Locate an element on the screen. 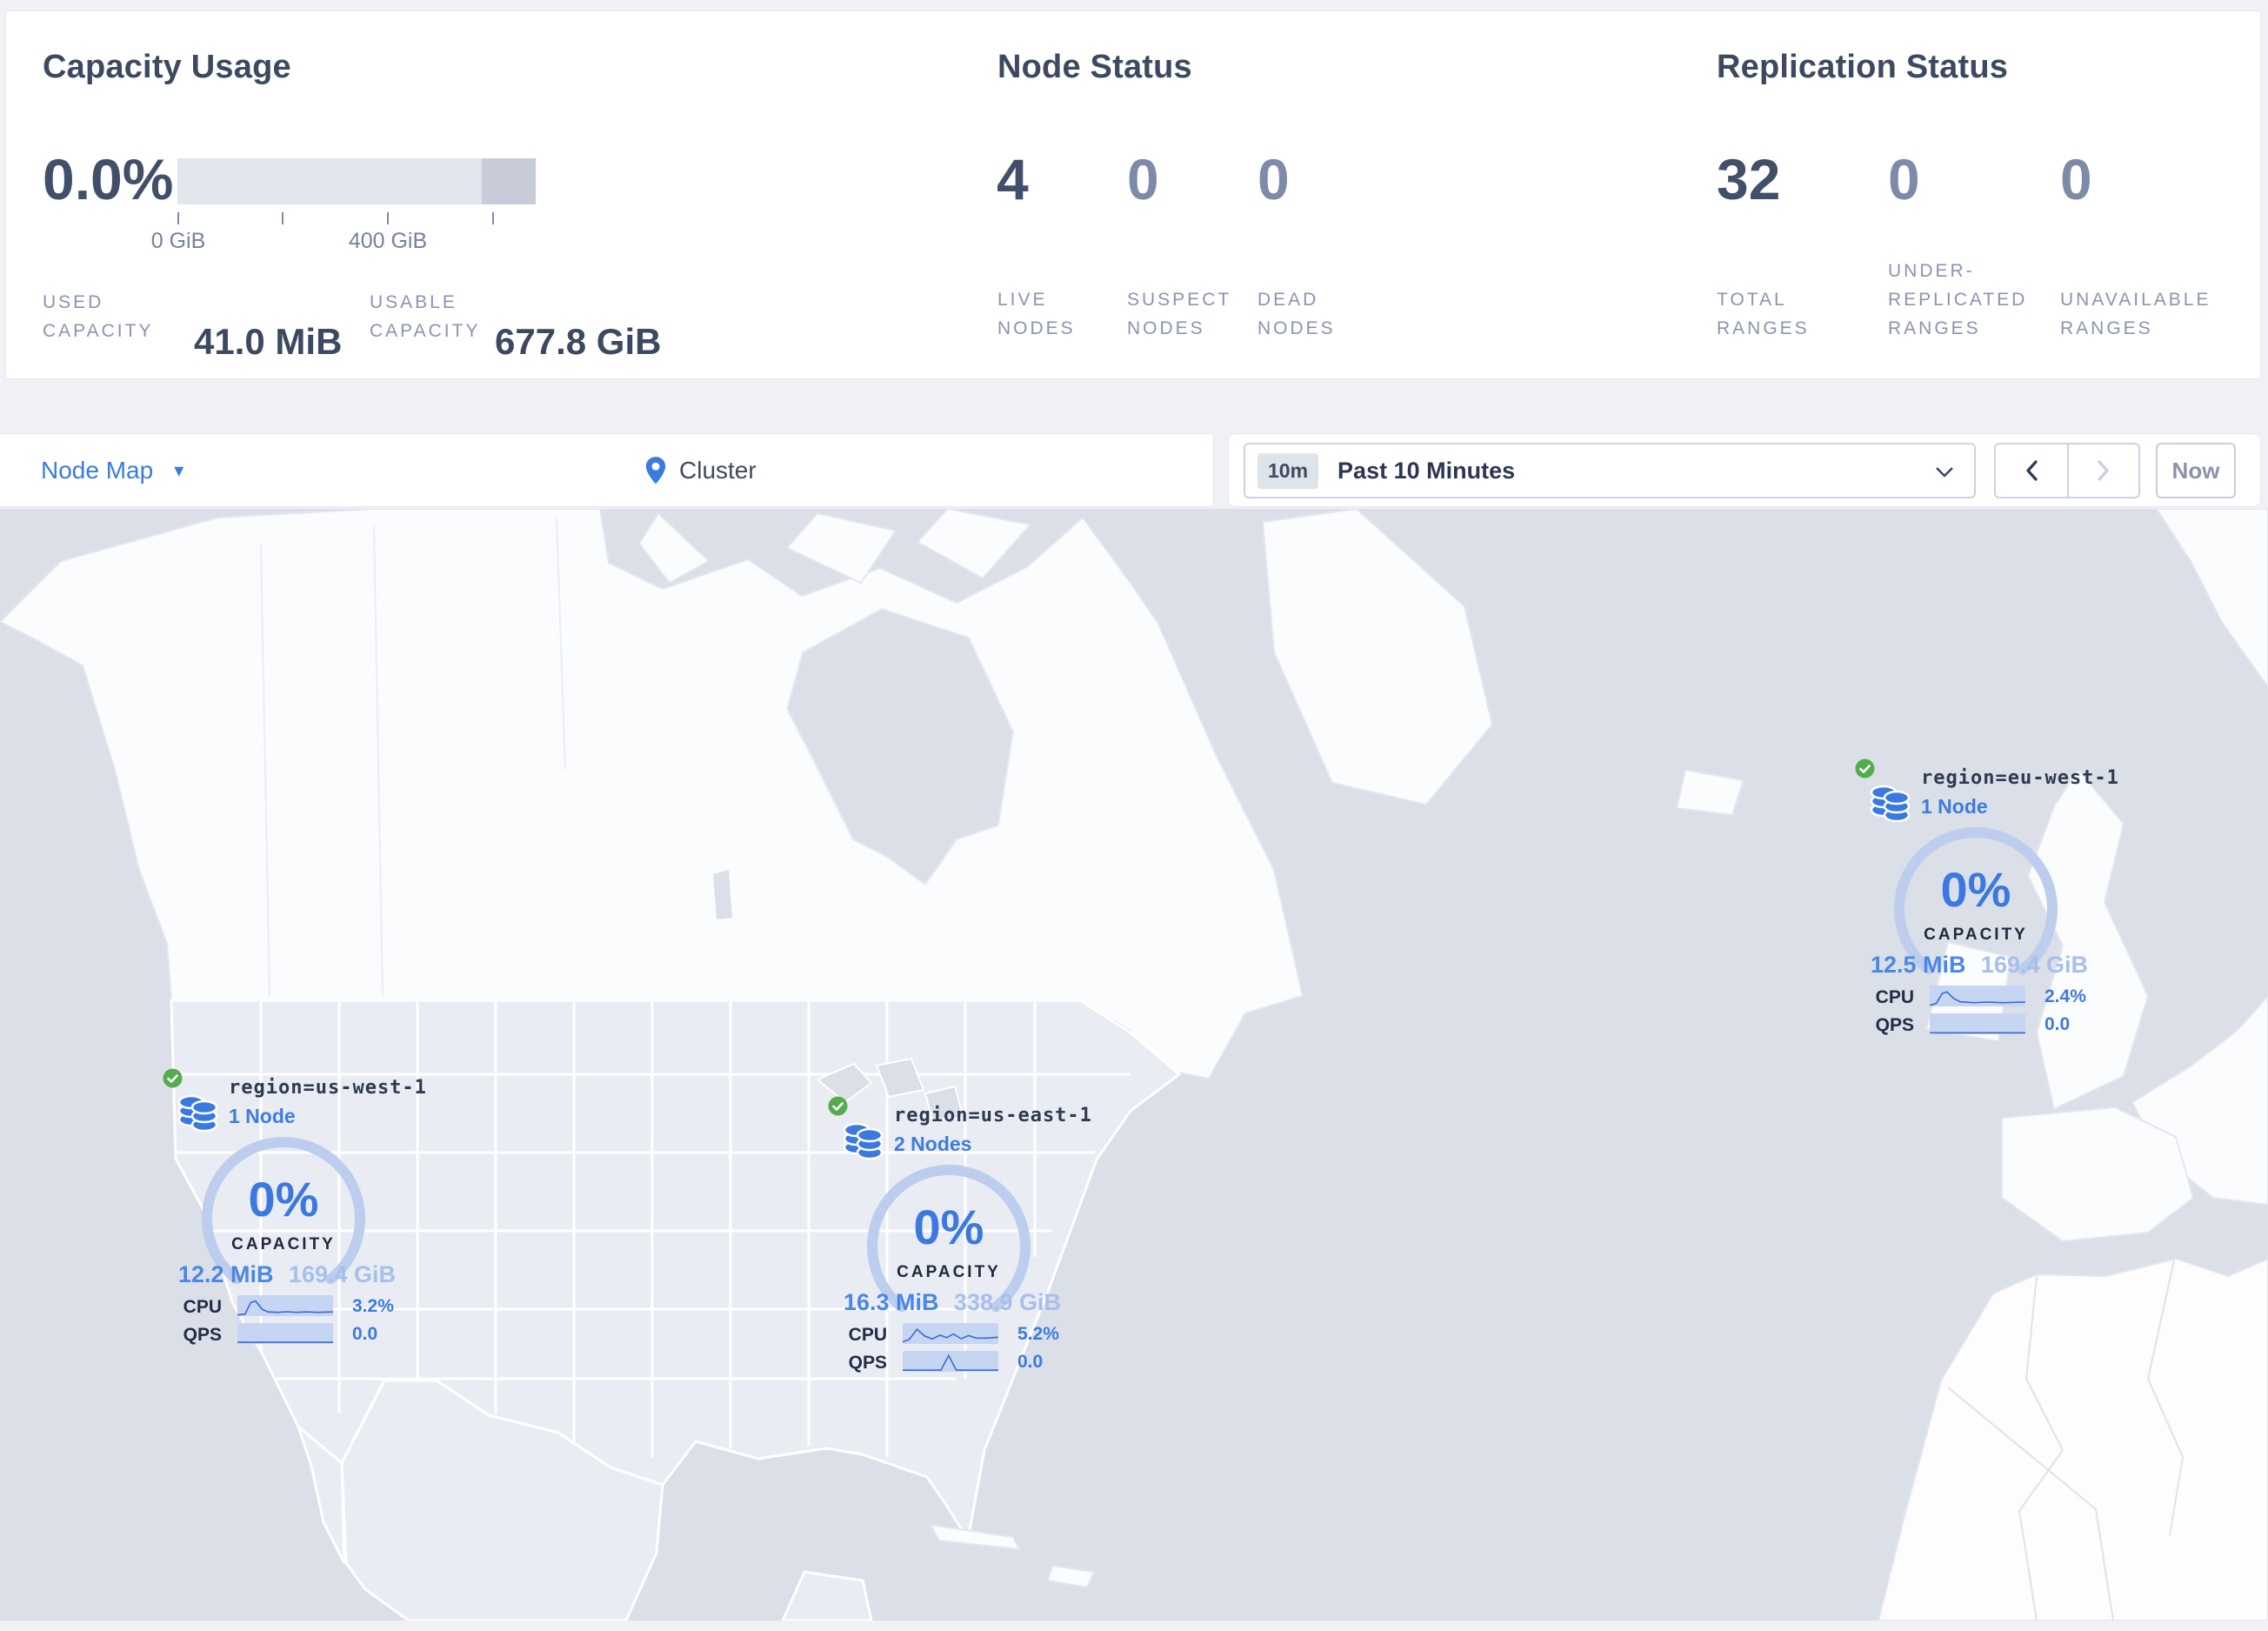 The height and width of the screenshot is (1631, 2268). unavailable-ranges-count: 0 is located at coordinates (2076, 179).